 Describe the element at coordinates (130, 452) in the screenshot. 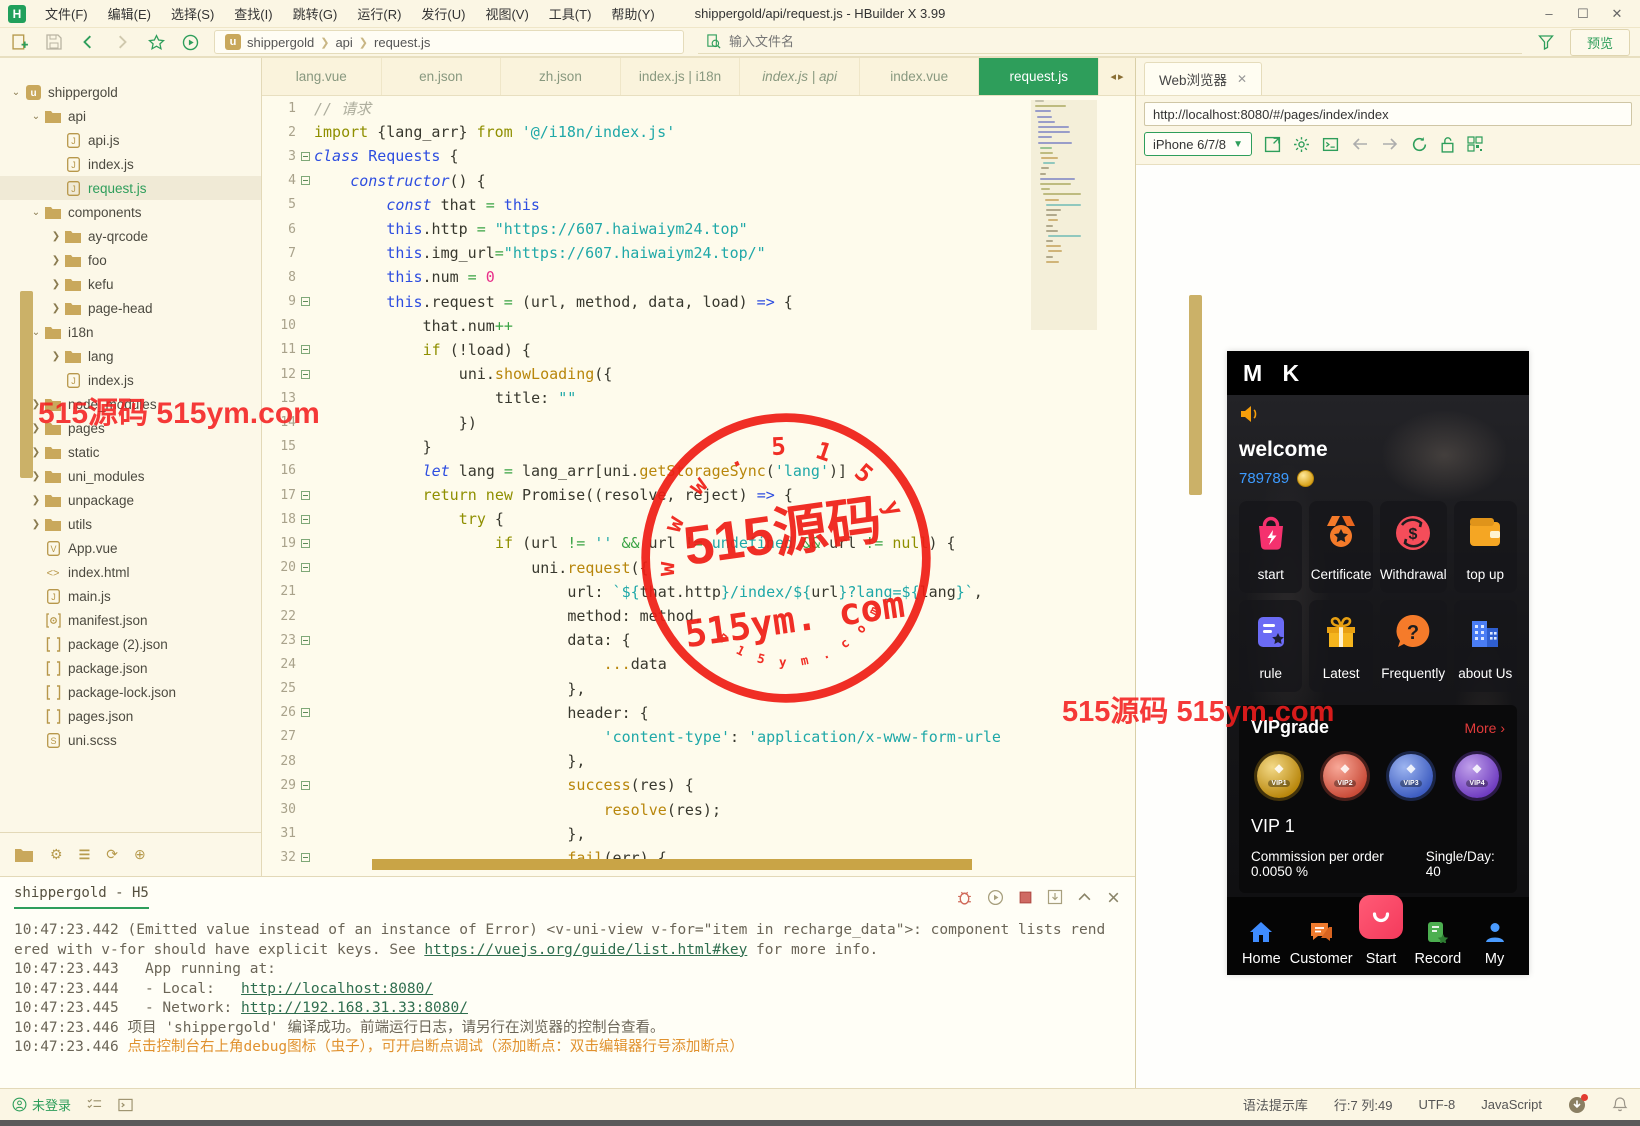

I see `tree-item-static: ❯ static` at that location.